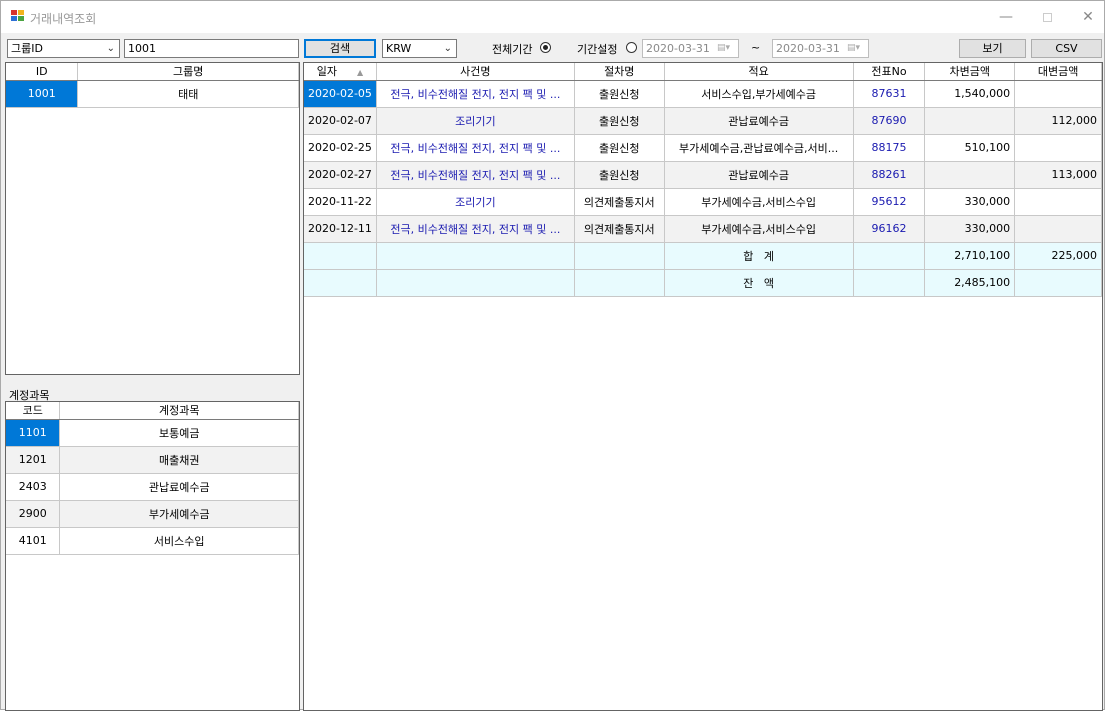 The width and height of the screenshot is (1105, 711). What do you see at coordinates (179, 541) in the screenshot?
I see `account-name-cell: 서비스수입` at bounding box center [179, 541].